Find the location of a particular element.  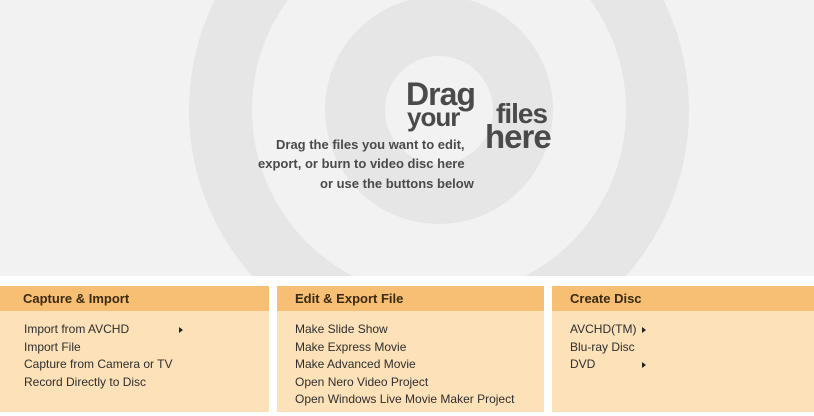

hero-word-here: here is located at coordinates (518, 136).